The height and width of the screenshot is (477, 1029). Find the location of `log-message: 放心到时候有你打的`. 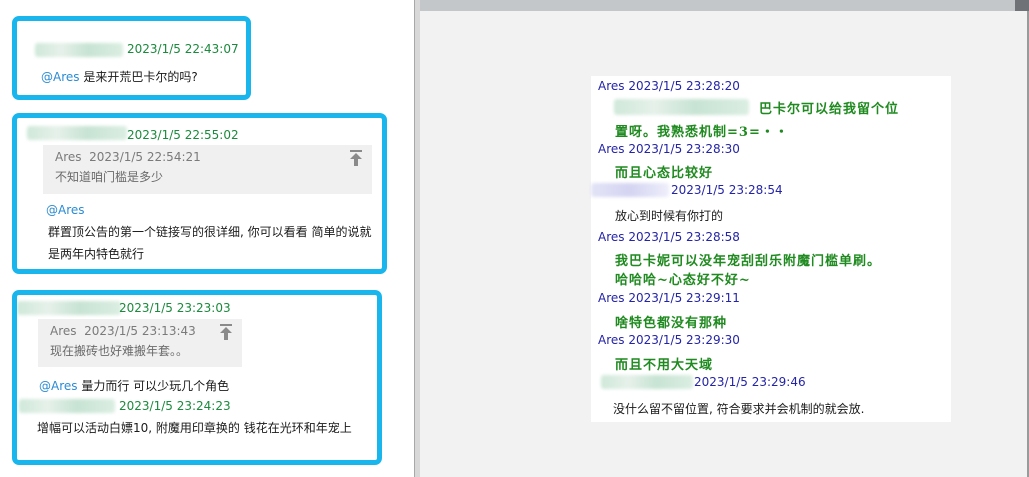

log-message: 放心到时候有你打的 is located at coordinates (669, 216).